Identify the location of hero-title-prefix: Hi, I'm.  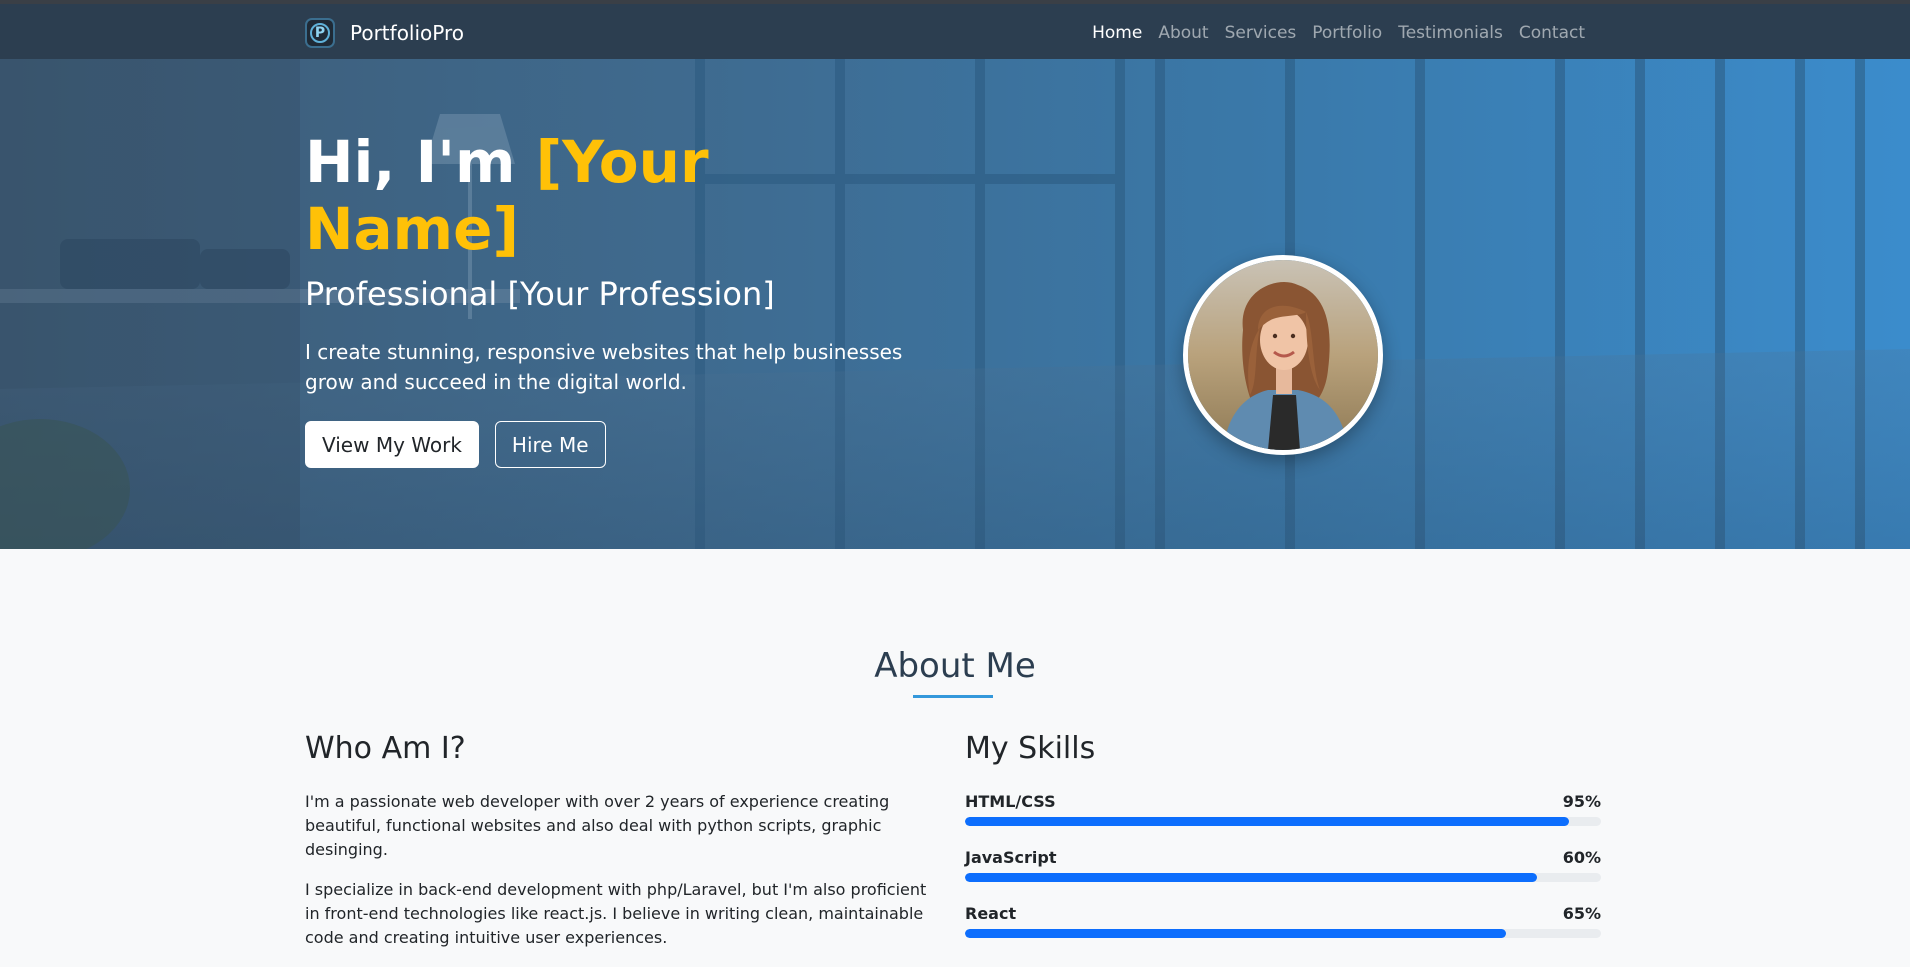
(420, 162).